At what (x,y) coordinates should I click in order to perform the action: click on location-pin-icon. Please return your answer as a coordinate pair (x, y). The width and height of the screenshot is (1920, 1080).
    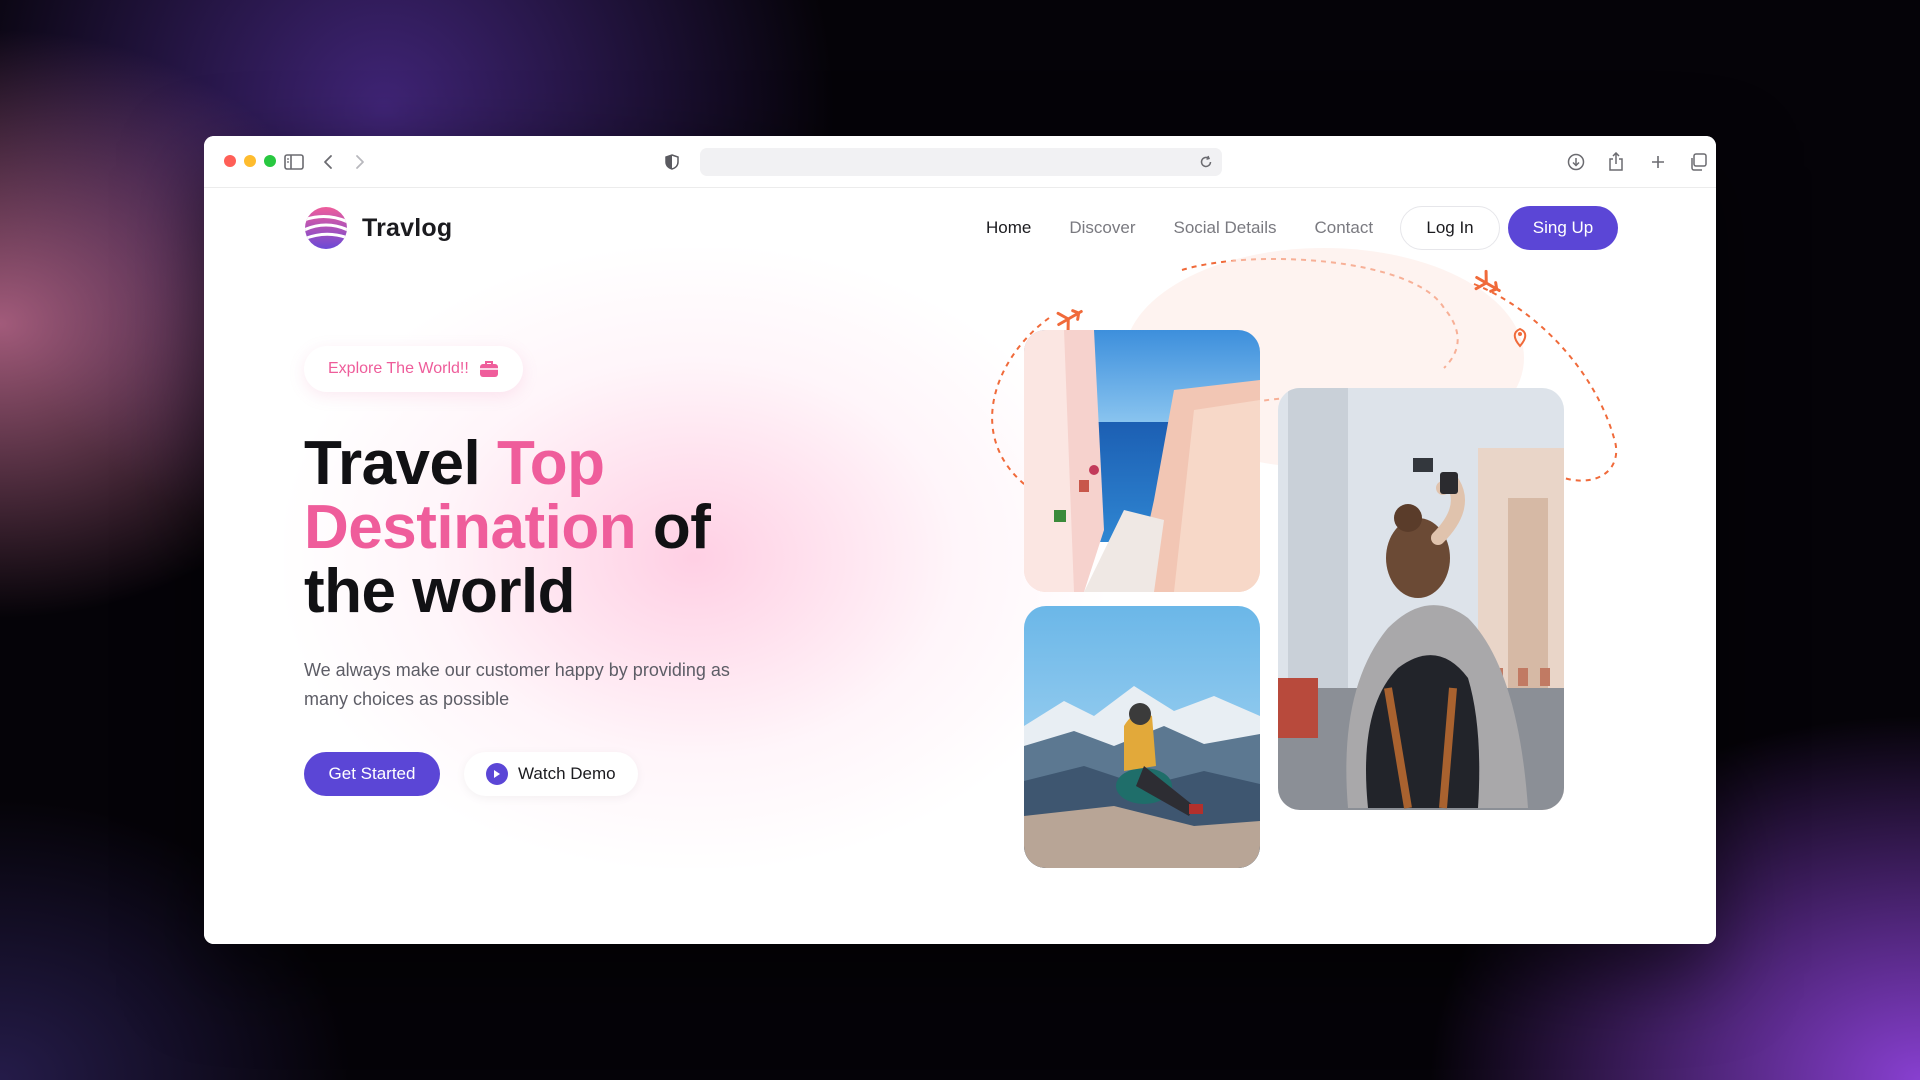
    Looking at the image, I should click on (1520, 337).